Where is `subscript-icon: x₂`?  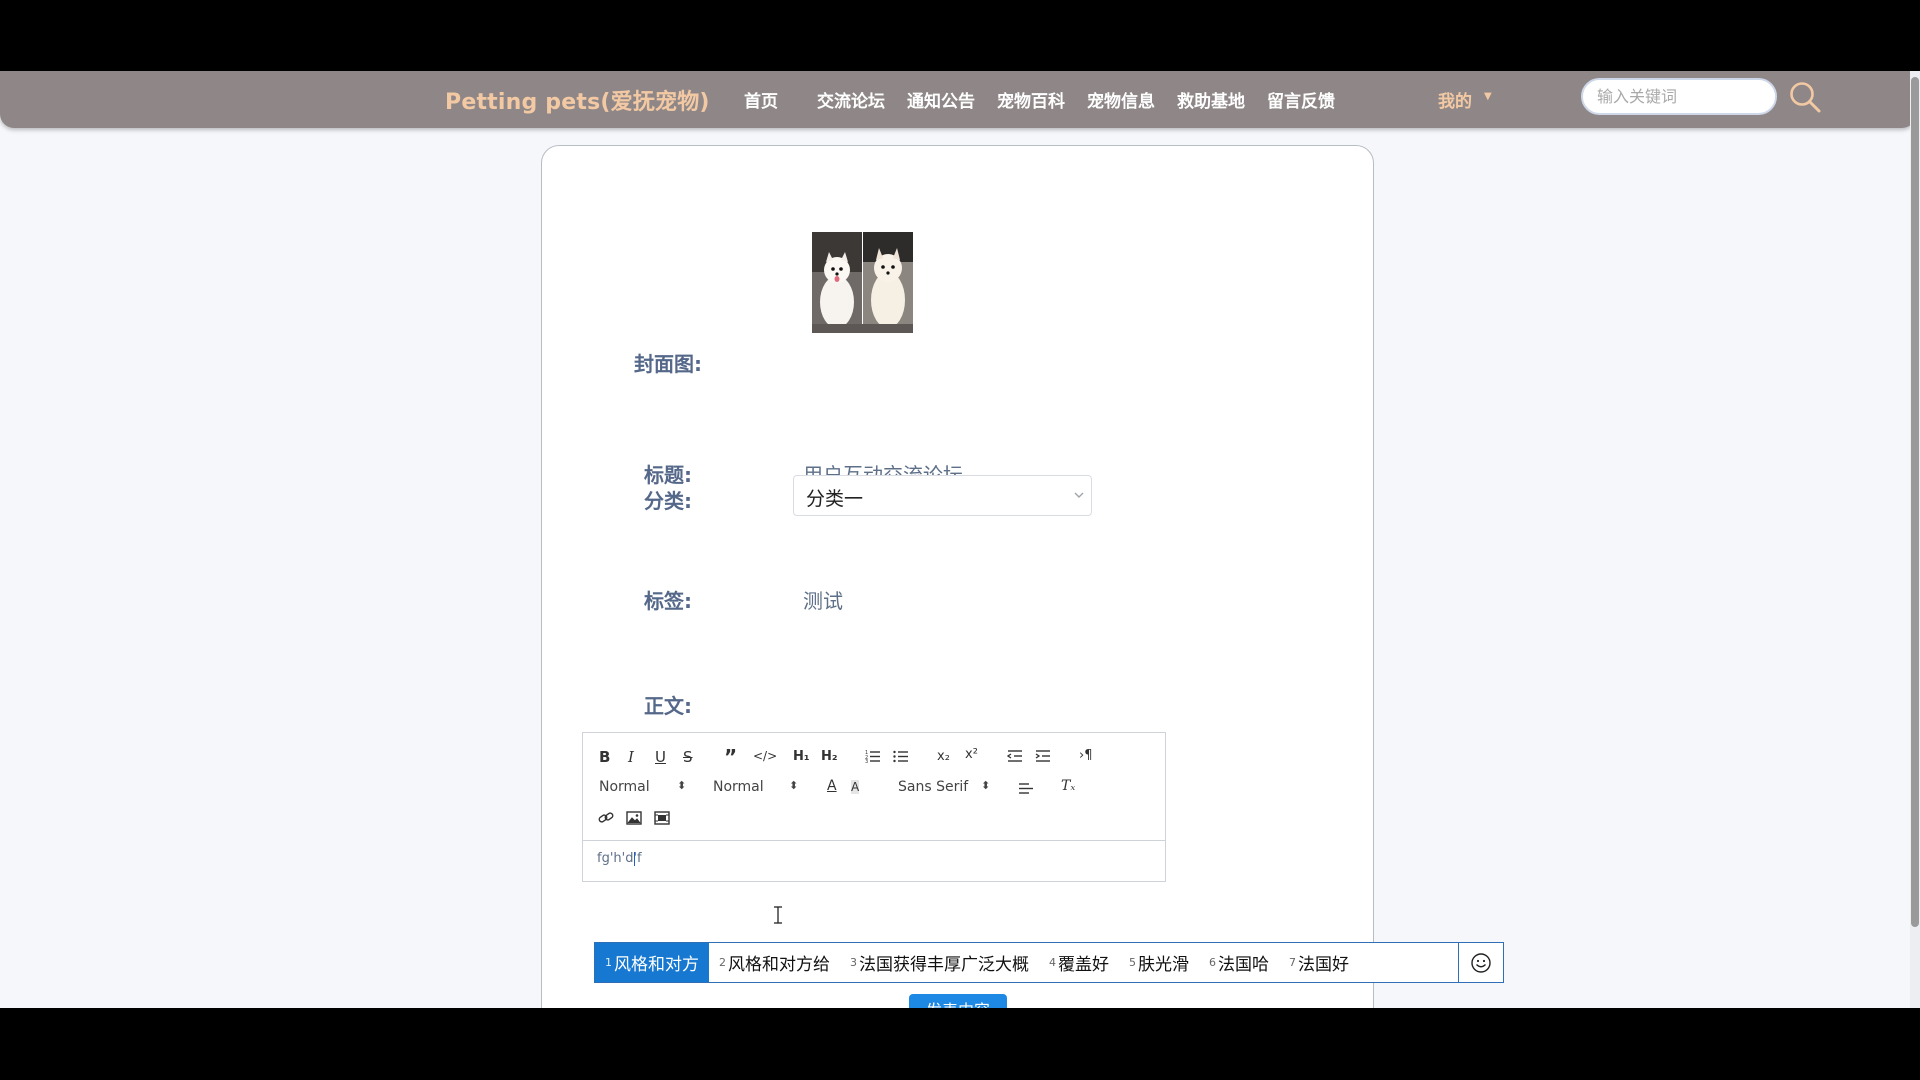 subscript-icon: x₂ is located at coordinates (943, 756).